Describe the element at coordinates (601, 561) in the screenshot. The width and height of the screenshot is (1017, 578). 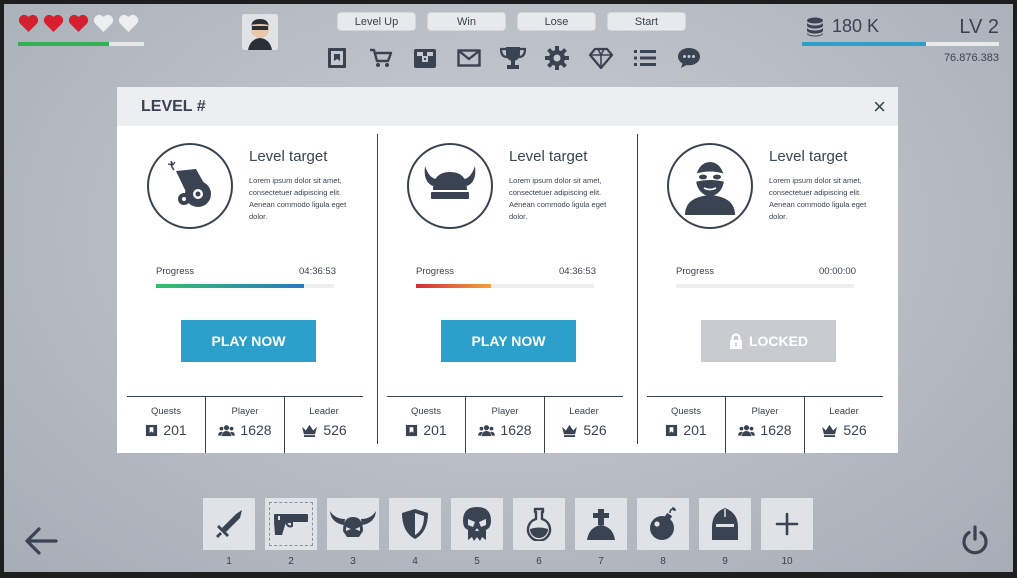
I see `slot-number: 7` at that location.